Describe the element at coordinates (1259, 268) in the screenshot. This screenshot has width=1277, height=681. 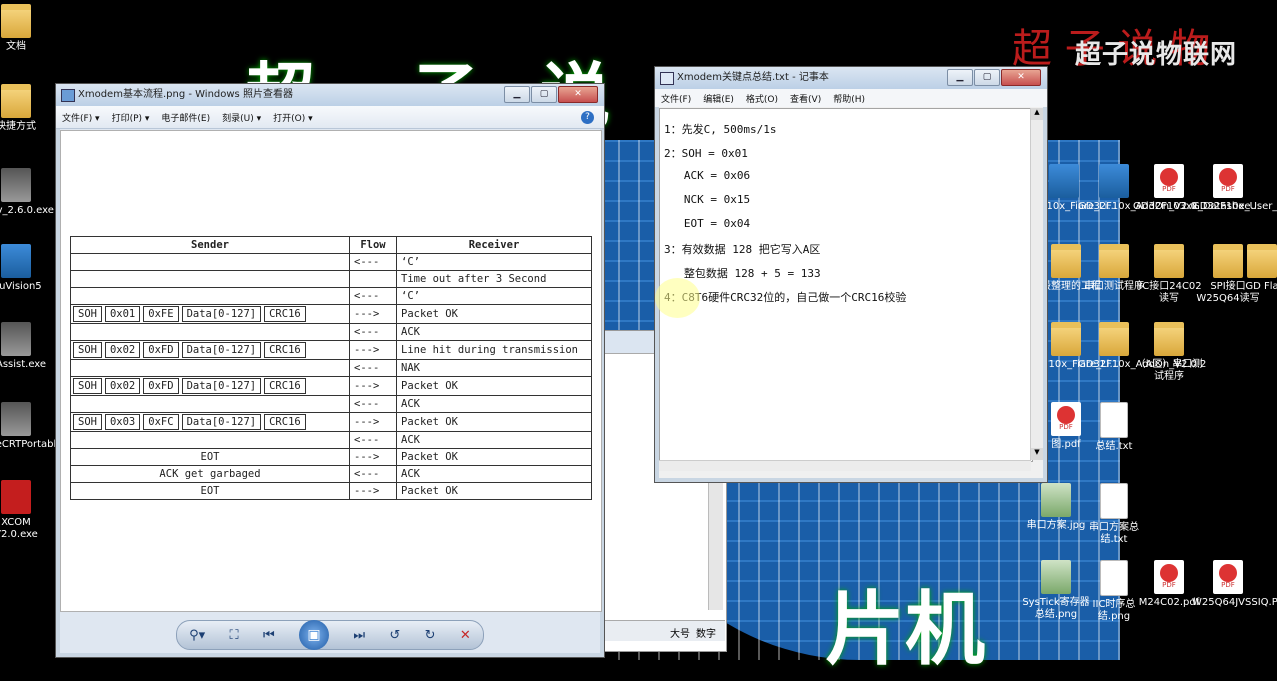
I see `desktop-icon: GD Fla` at that location.